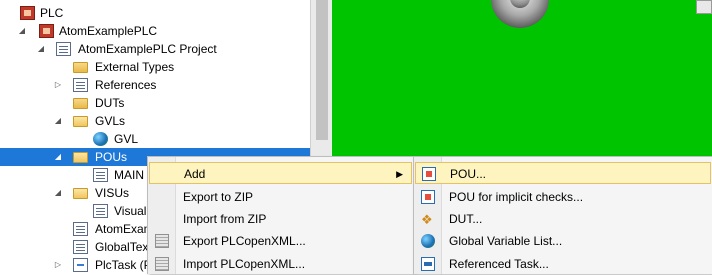 This screenshot has height=275, width=712. I want to click on tree-item-label: PLC, so click(52, 13).